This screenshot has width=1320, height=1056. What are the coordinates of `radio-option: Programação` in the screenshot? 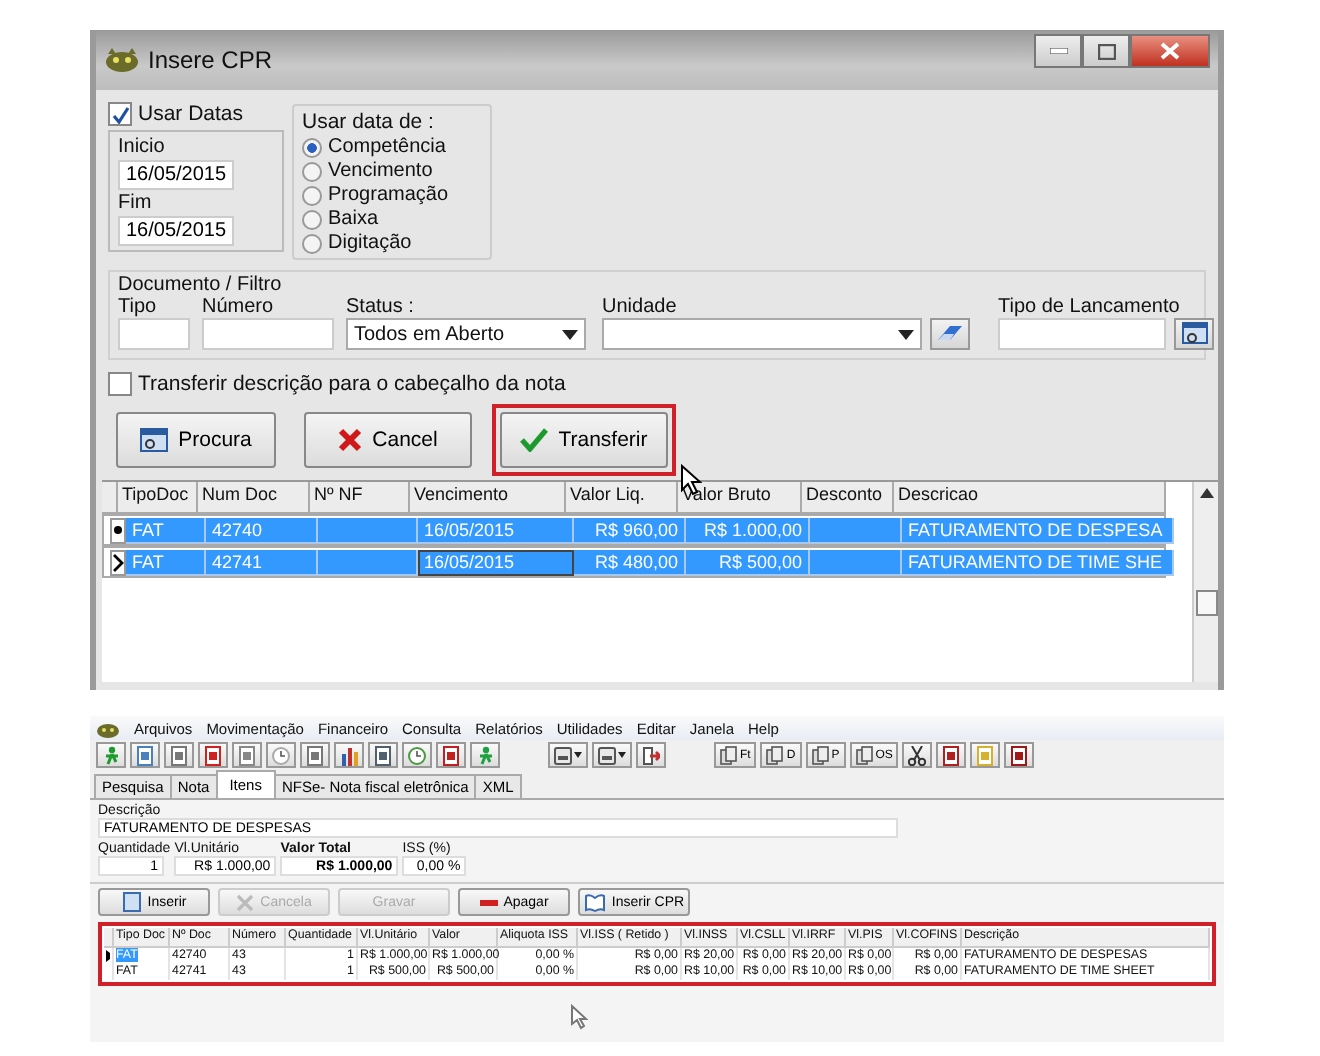 It's located at (390, 195).